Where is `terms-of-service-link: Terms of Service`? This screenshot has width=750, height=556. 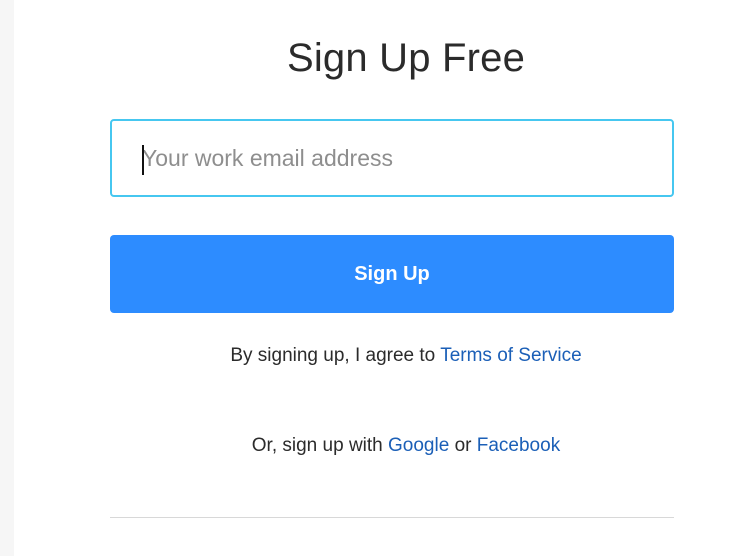
terms-of-service-link: Terms of Service is located at coordinates (510, 355).